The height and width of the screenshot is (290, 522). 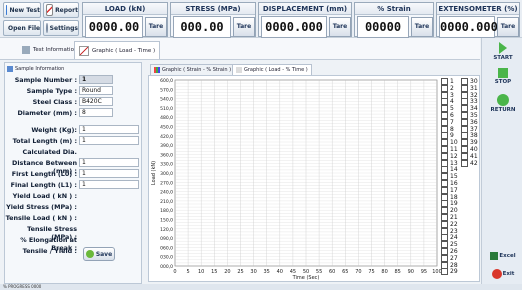 What do you see at coordinates (384, 272) in the screenshot?
I see `x-tick-label: 80` at bounding box center [384, 272].